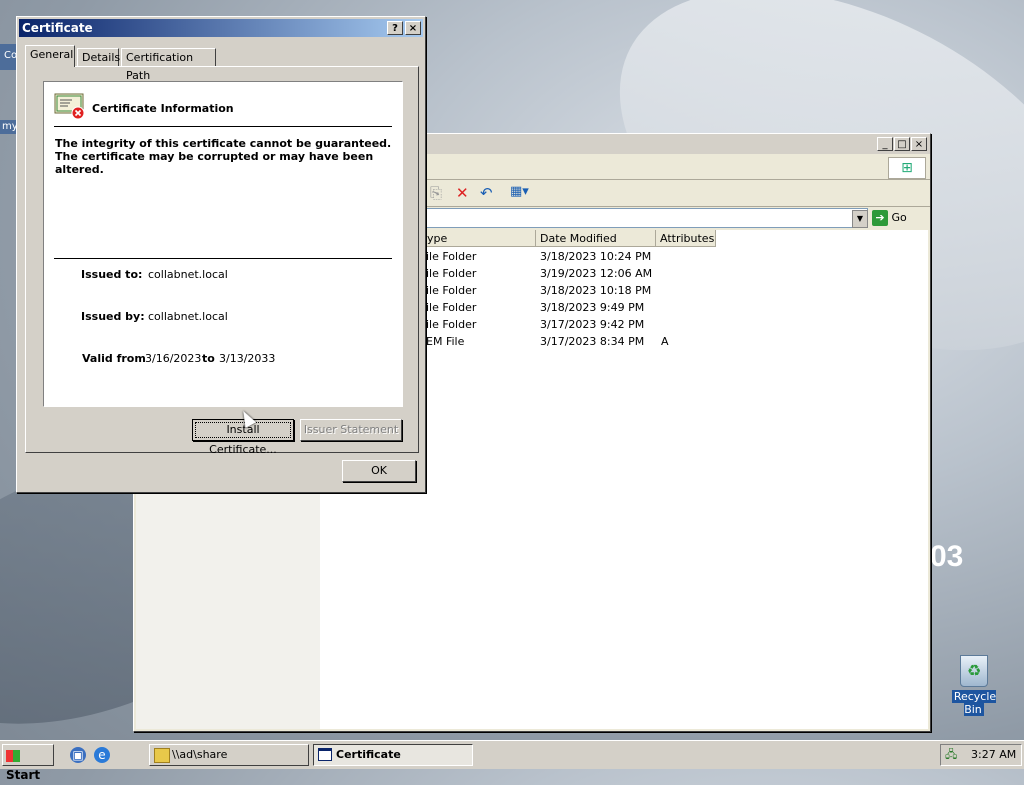 The image size is (1024, 785). Describe the element at coordinates (368, 754) in the screenshot. I see `task-label: Certificate` at that location.